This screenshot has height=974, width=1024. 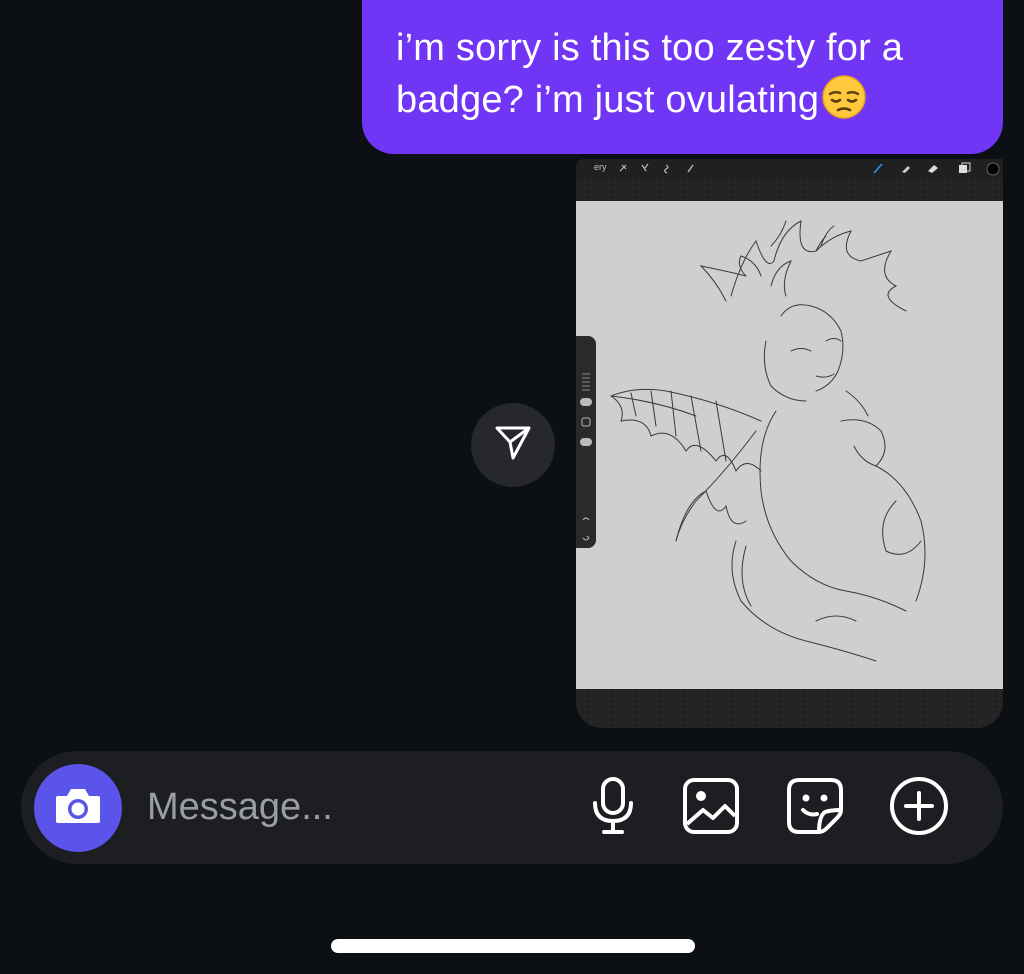 I want to click on brush-size-slider, so click(x=586, y=442).